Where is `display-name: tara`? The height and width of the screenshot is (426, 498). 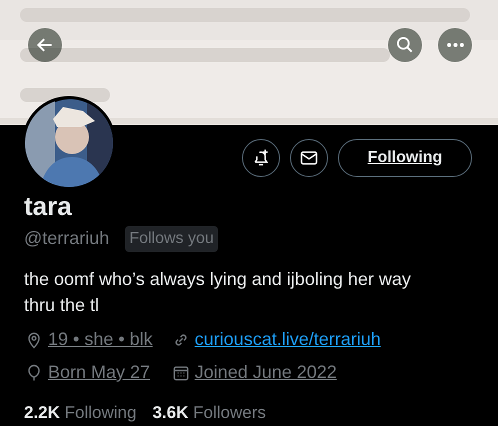
display-name: tara is located at coordinates (48, 206).